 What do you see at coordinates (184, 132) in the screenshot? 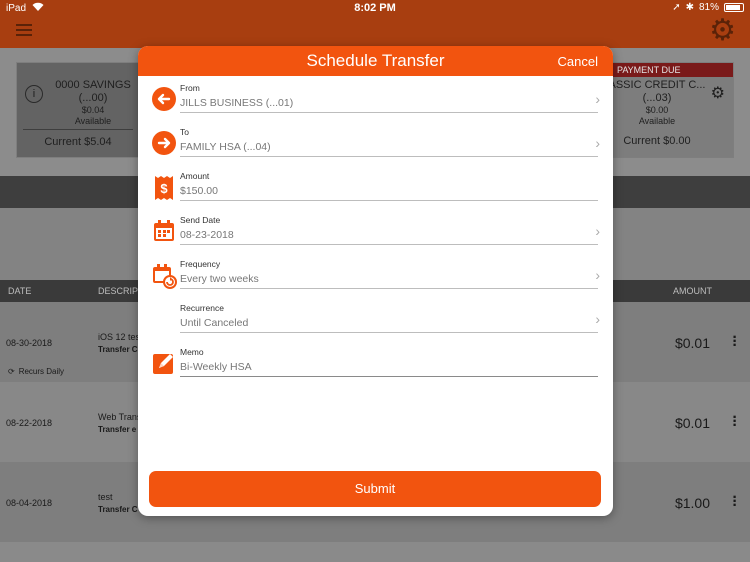
I see `to-label: To` at bounding box center [184, 132].